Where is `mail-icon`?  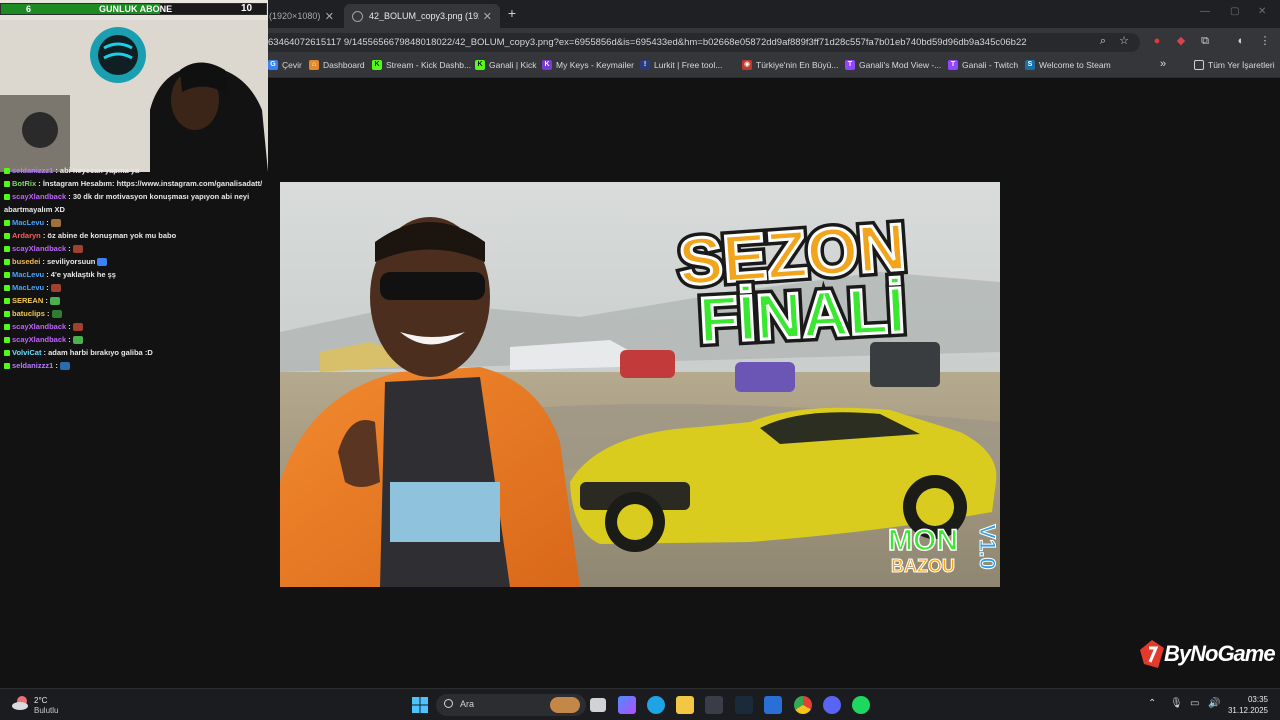
mail-icon is located at coordinates (773, 705).